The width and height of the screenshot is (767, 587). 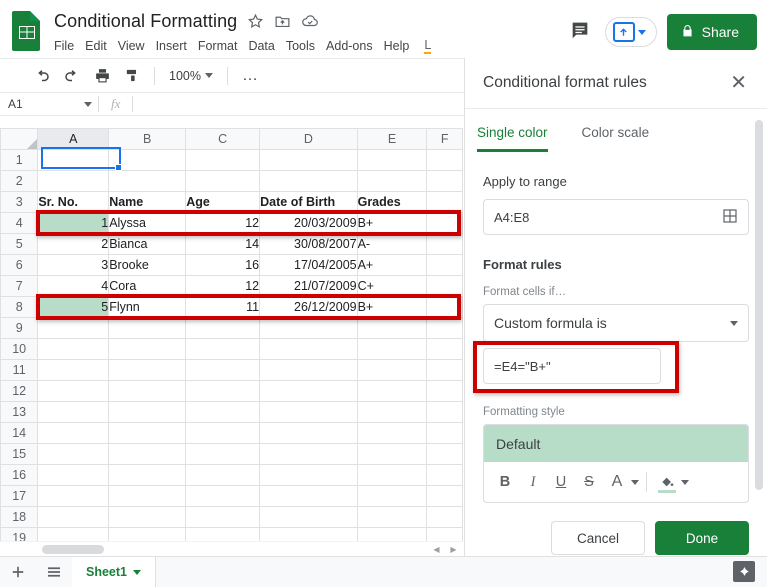 What do you see at coordinates (392, 223) in the screenshot?
I see `cell-E4: B+` at bounding box center [392, 223].